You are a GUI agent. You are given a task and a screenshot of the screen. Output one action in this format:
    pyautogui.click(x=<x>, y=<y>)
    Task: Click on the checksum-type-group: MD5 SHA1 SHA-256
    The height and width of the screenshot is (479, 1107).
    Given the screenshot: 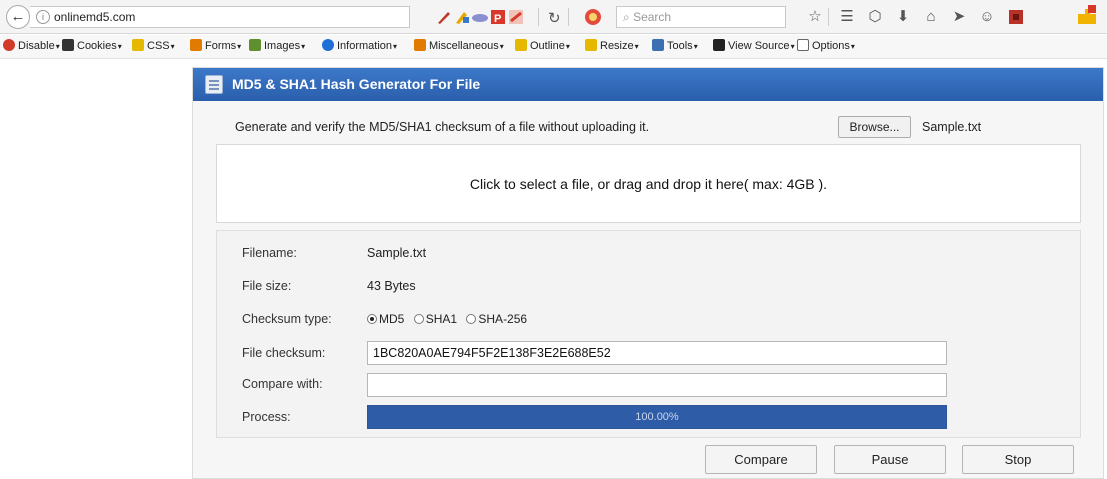 What is the action you would take?
    pyautogui.click(x=450, y=319)
    